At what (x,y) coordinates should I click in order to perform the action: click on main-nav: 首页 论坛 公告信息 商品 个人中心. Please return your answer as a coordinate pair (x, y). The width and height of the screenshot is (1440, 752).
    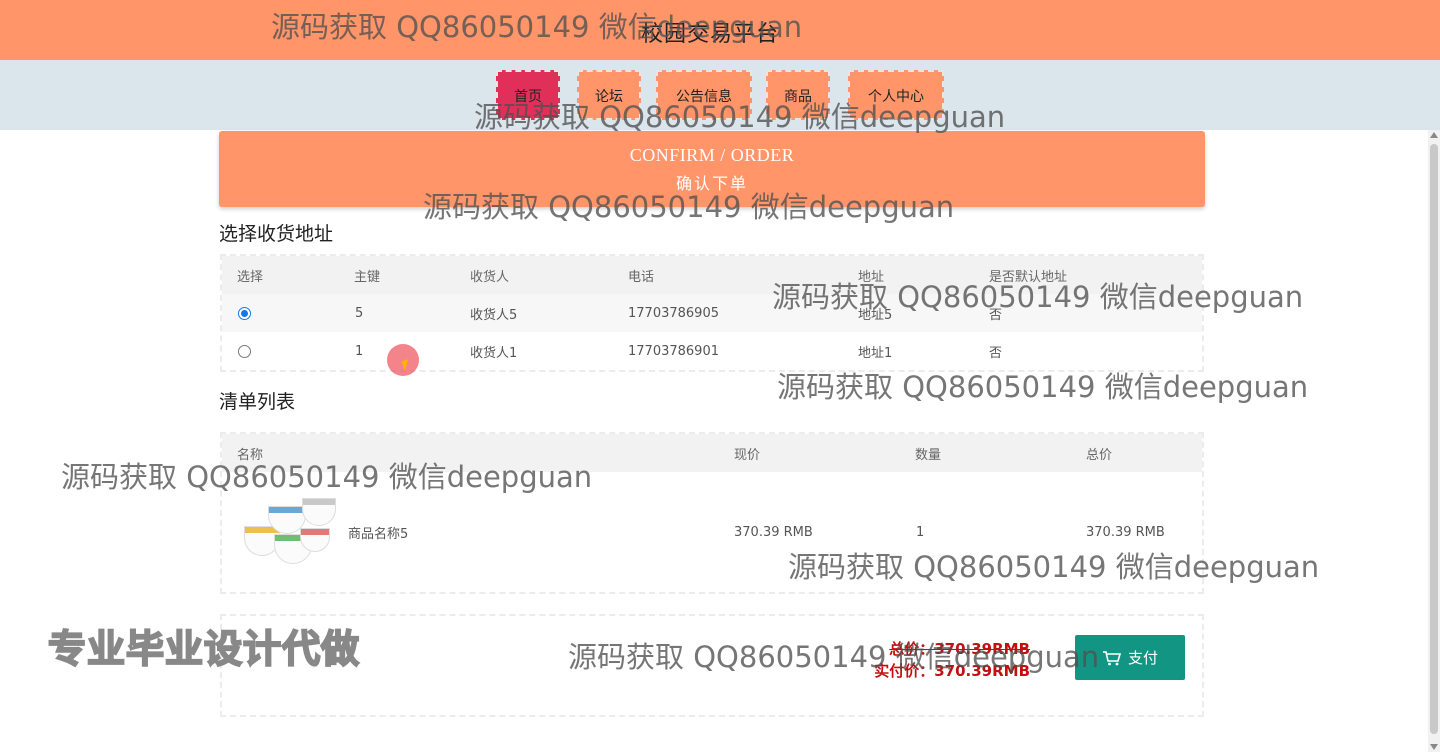
    Looking at the image, I should click on (720, 95).